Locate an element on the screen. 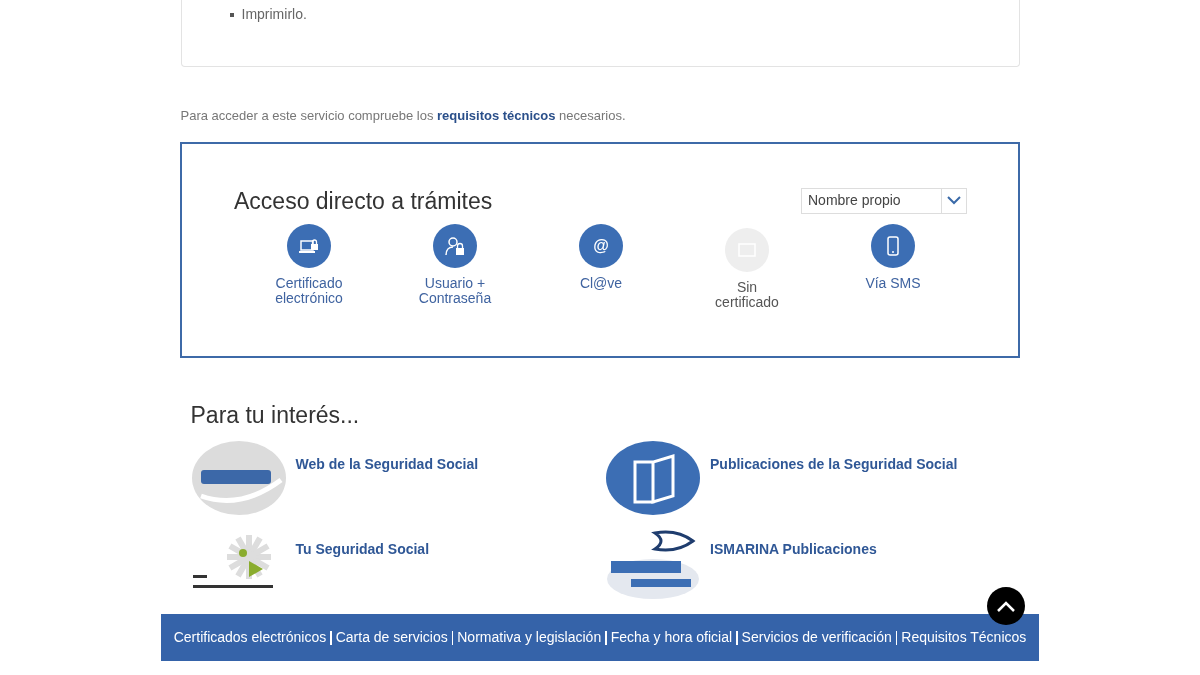  footer-link: Servicios de verificación is located at coordinates (816, 637).